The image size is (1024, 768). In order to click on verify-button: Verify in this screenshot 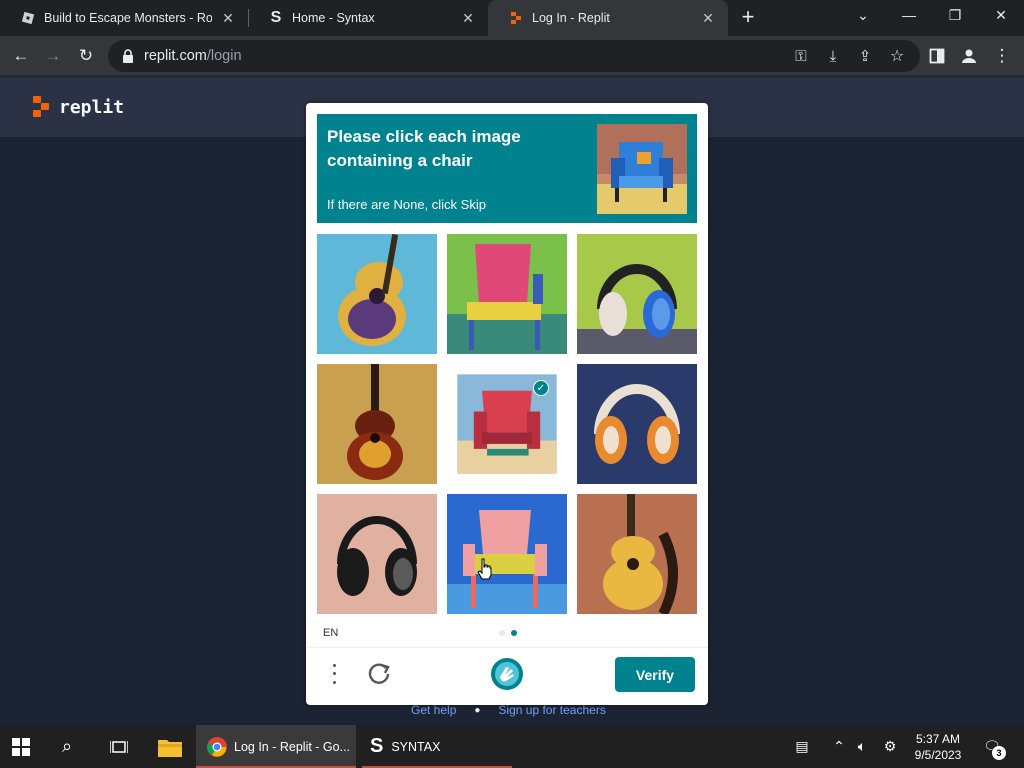, I will do `click(655, 674)`.